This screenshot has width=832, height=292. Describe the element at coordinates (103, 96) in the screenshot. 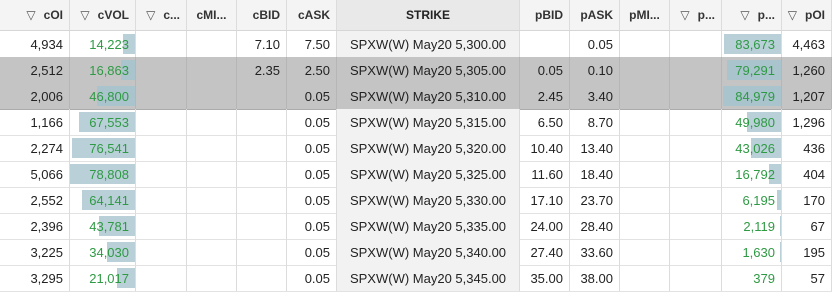

I see `col-cvol-cell: 46,800` at that location.